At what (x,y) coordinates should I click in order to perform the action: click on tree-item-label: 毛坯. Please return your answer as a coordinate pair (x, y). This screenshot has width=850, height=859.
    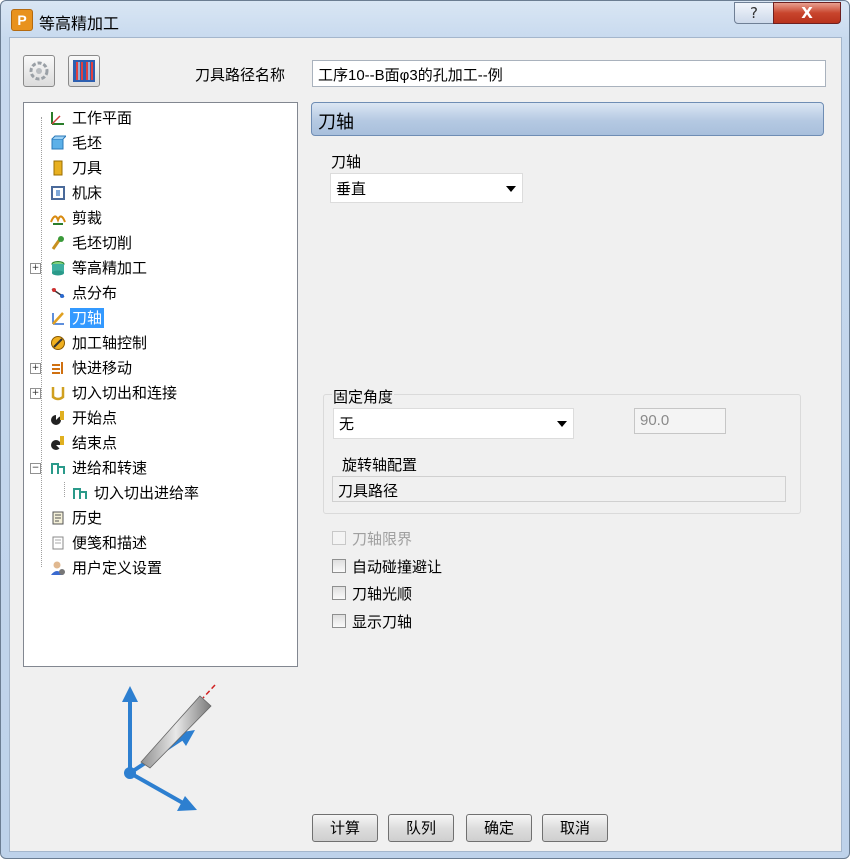
    Looking at the image, I should click on (87, 143).